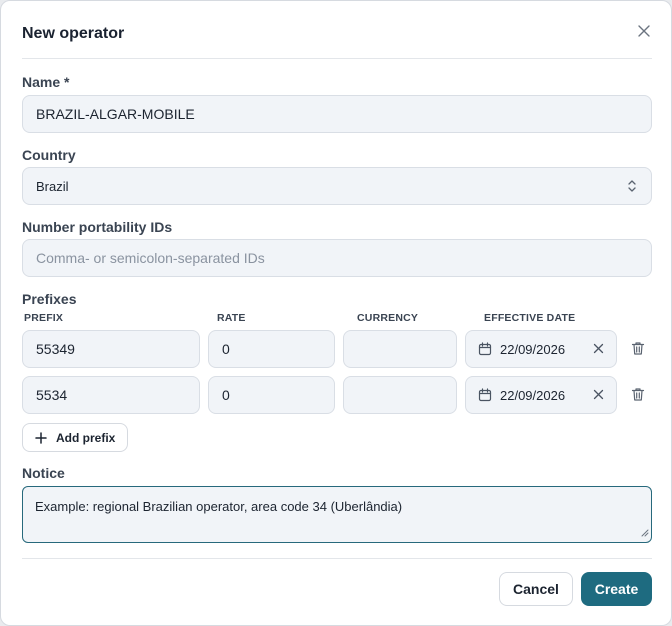  What do you see at coordinates (645, 532) in the screenshot?
I see `resize-grip-icon` at bounding box center [645, 532].